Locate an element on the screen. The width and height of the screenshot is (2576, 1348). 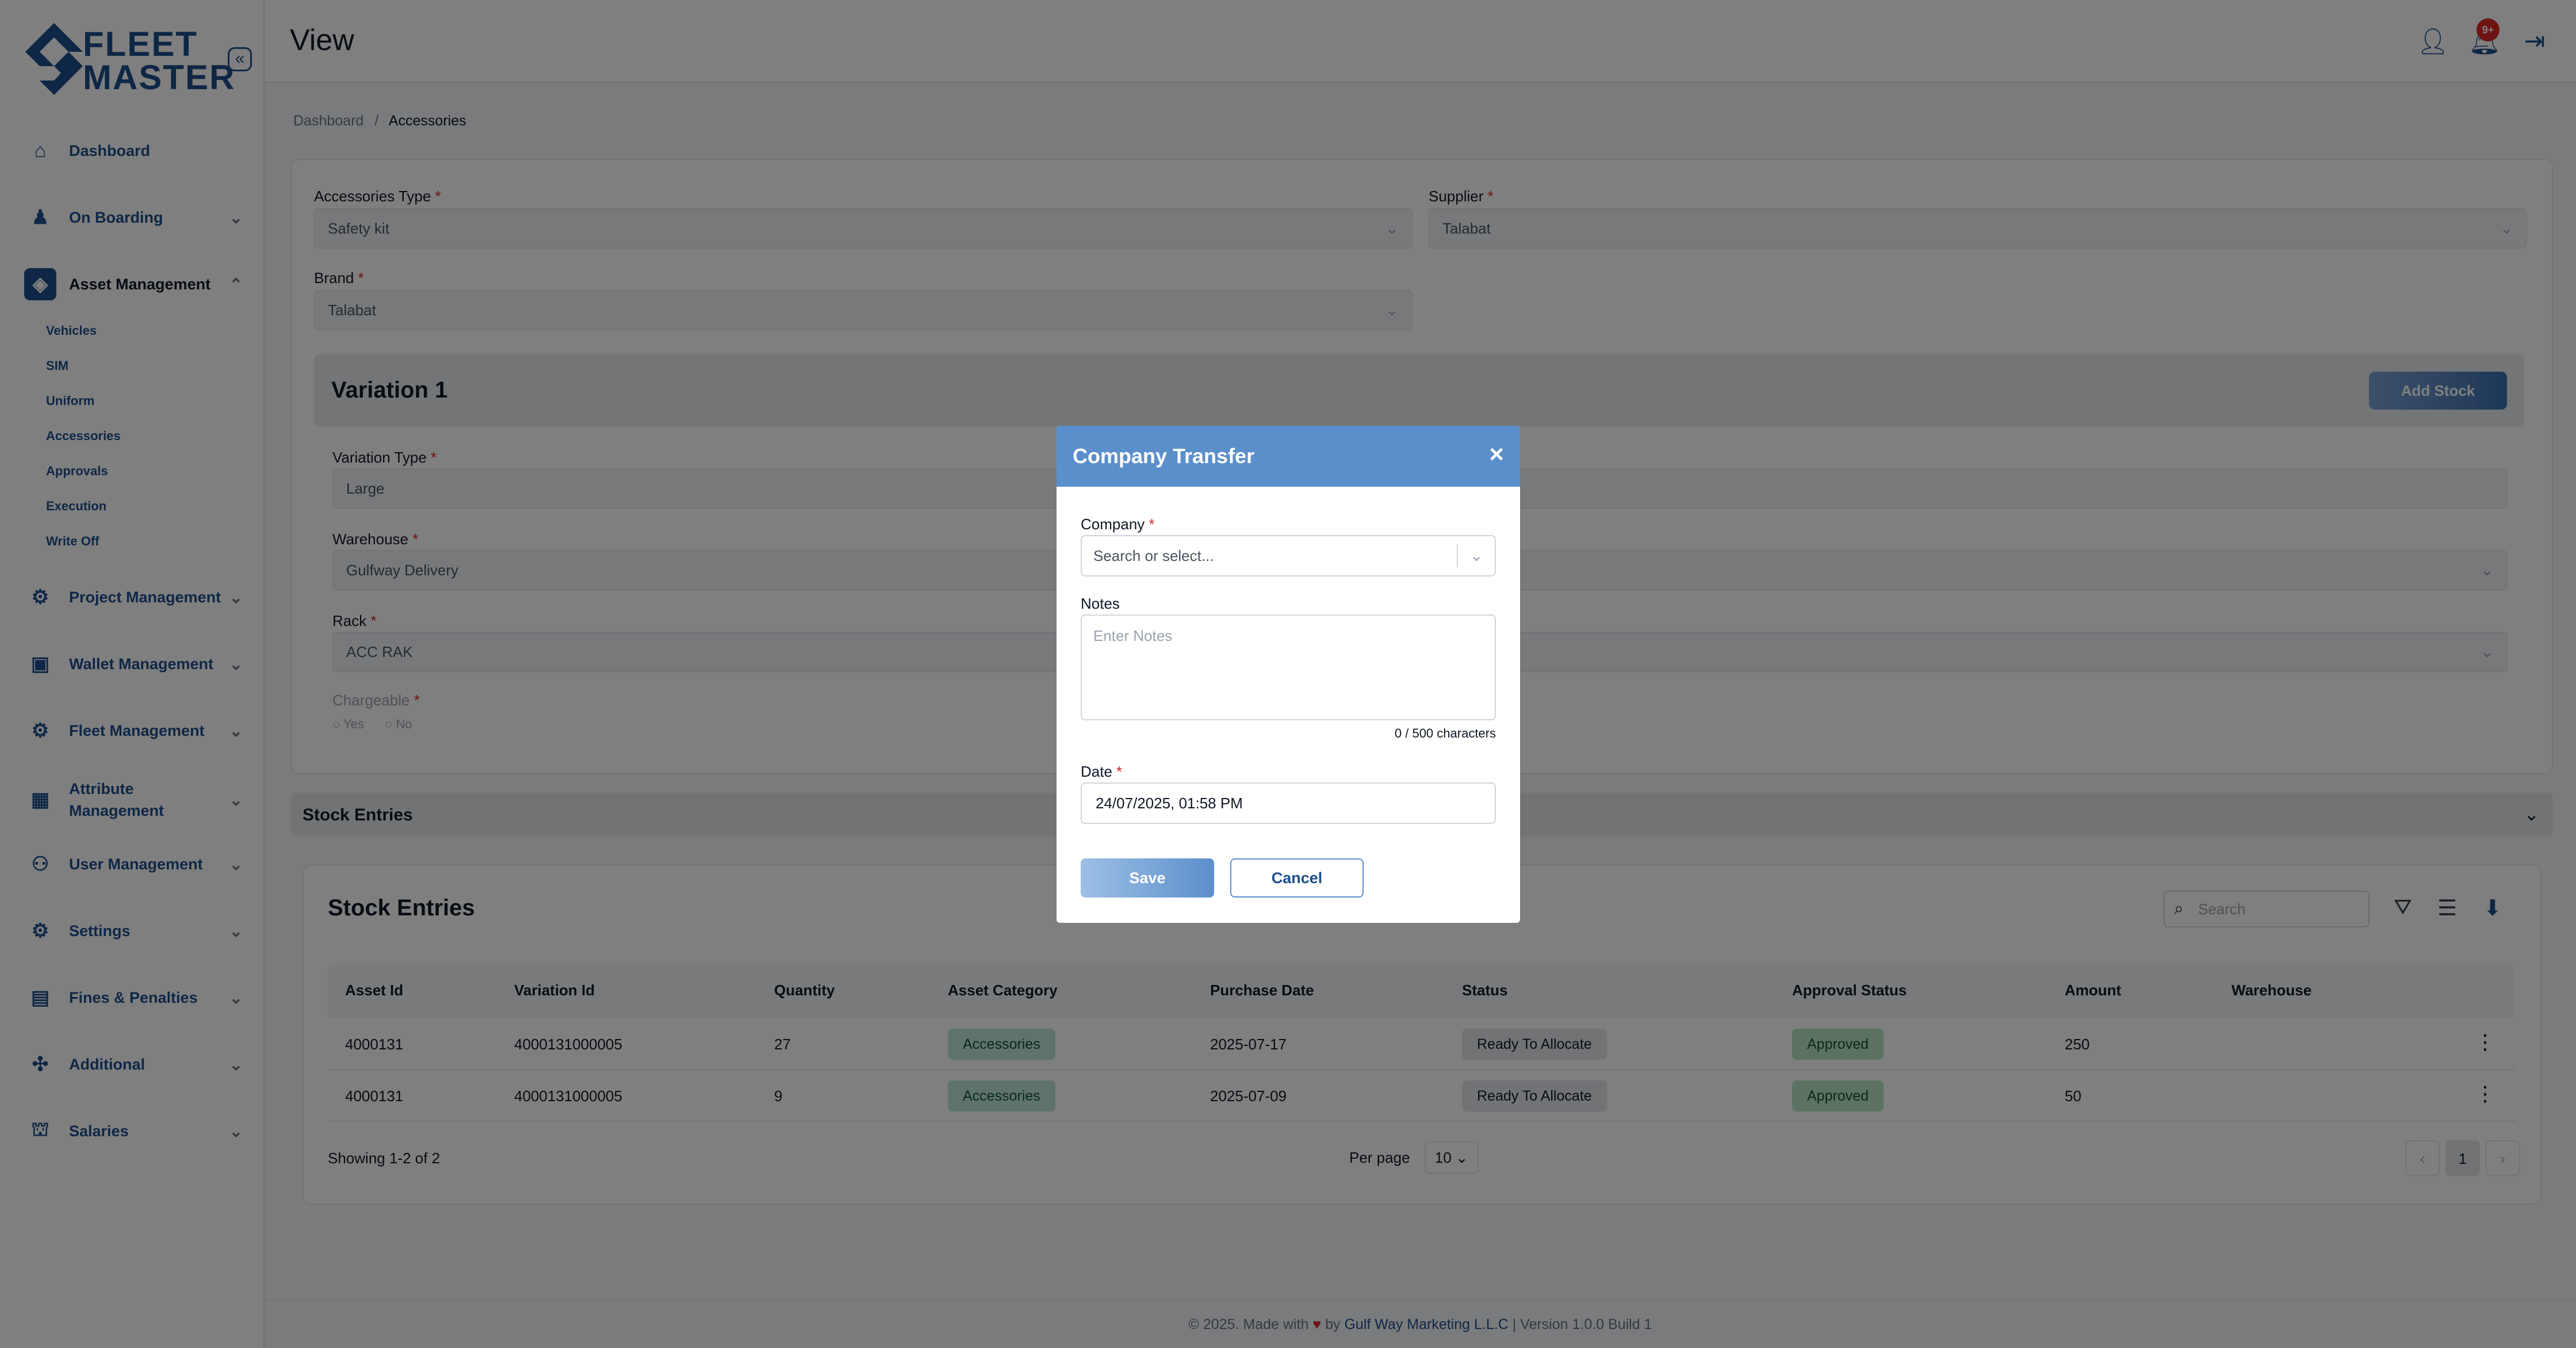
select-separator is located at coordinates (1457, 555).